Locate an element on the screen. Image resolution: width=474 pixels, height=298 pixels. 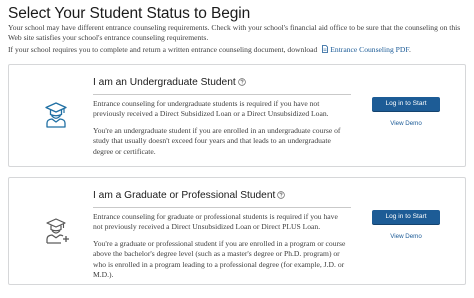
pdf-file-icon is located at coordinates (325, 49).